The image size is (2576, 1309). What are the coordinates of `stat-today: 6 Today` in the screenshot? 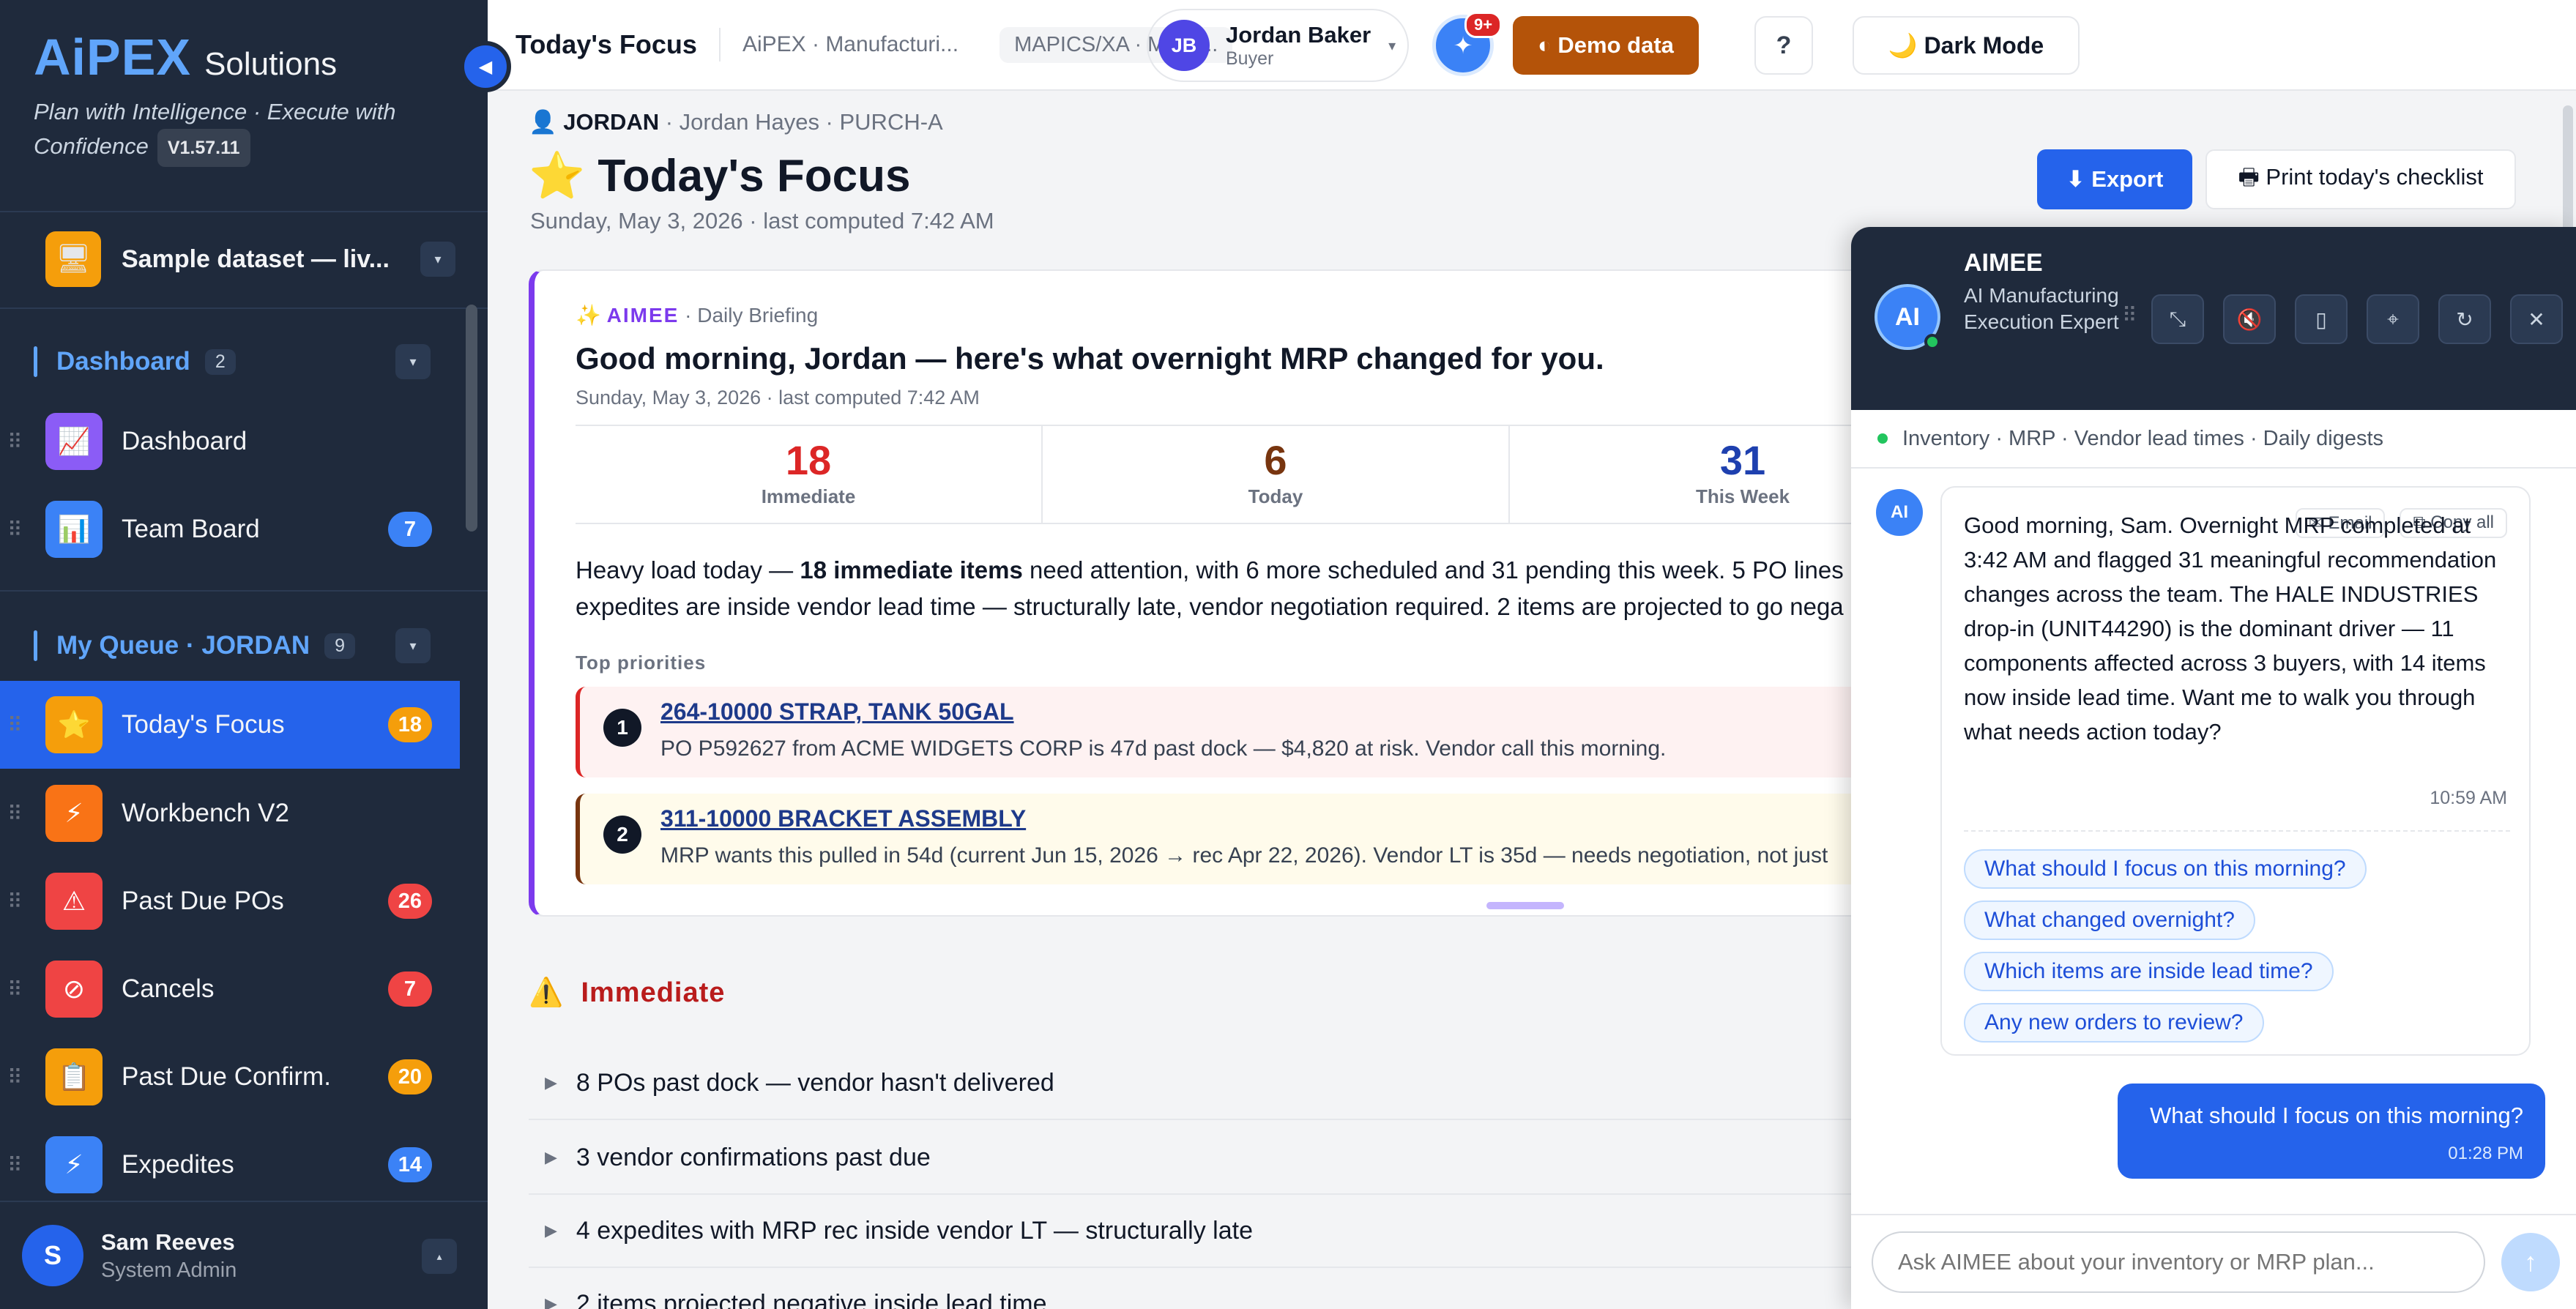 It's located at (1276, 474).